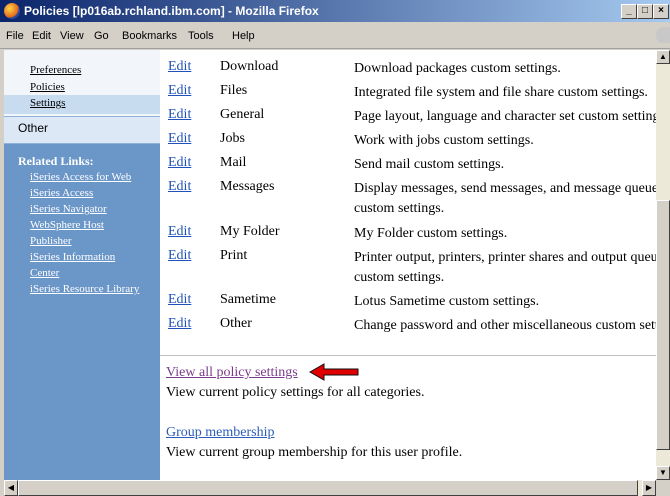 Image resolution: width=670 pixels, height=496 pixels. What do you see at coordinates (429, 164) in the screenshot?
I see `category-description: Send mail custom settings.` at bounding box center [429, 164].